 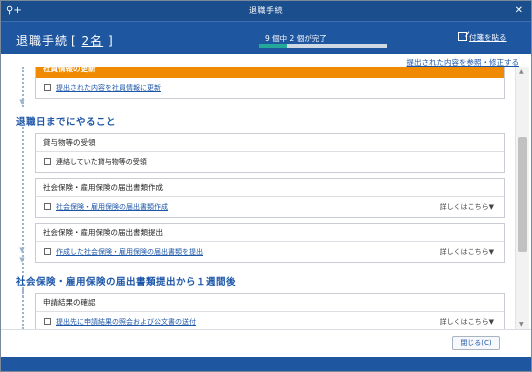 I want to click on section-title: 社会保険・雇用保険の届出書類提出から１週間後, so click(x=126, y=282).